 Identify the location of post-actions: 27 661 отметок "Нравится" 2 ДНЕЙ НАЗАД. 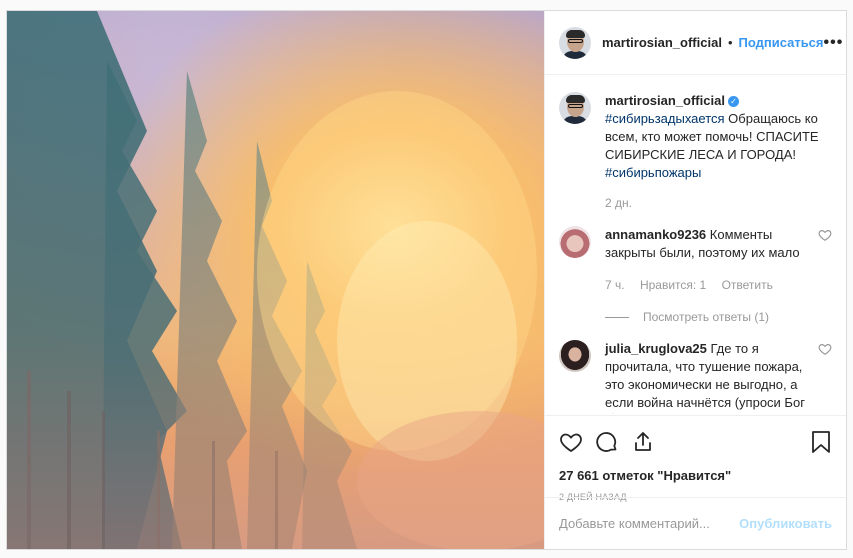
(695, 458).